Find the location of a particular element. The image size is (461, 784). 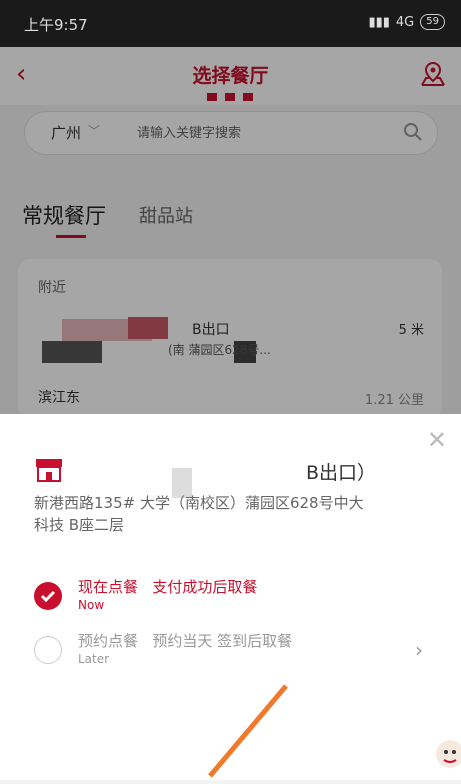

chevron-right-icon: › is located at coordinates (419, 650).